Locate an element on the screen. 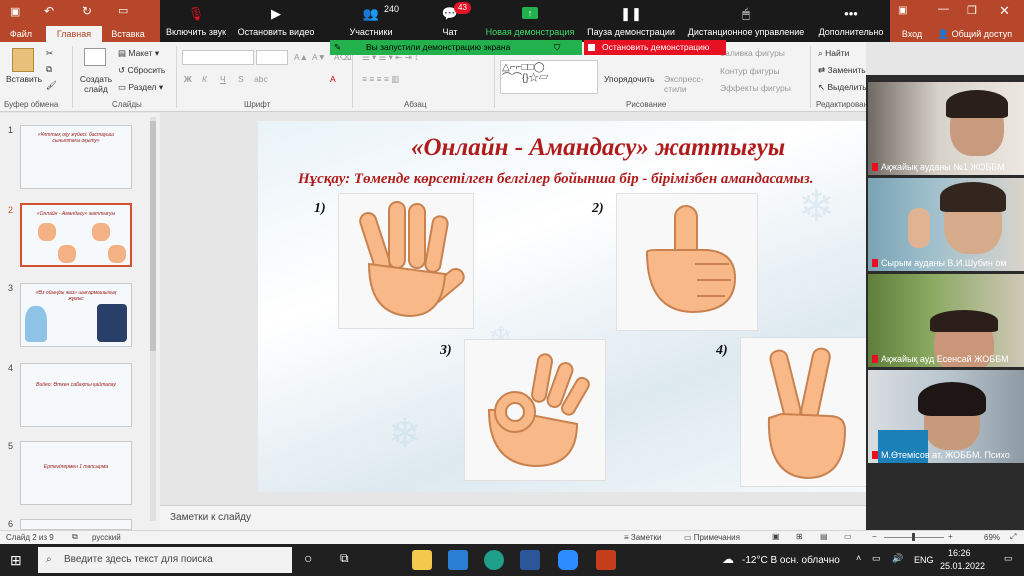 This screenshot has width=1024, height=576. font-size-select is located at coordinates (272, 57).